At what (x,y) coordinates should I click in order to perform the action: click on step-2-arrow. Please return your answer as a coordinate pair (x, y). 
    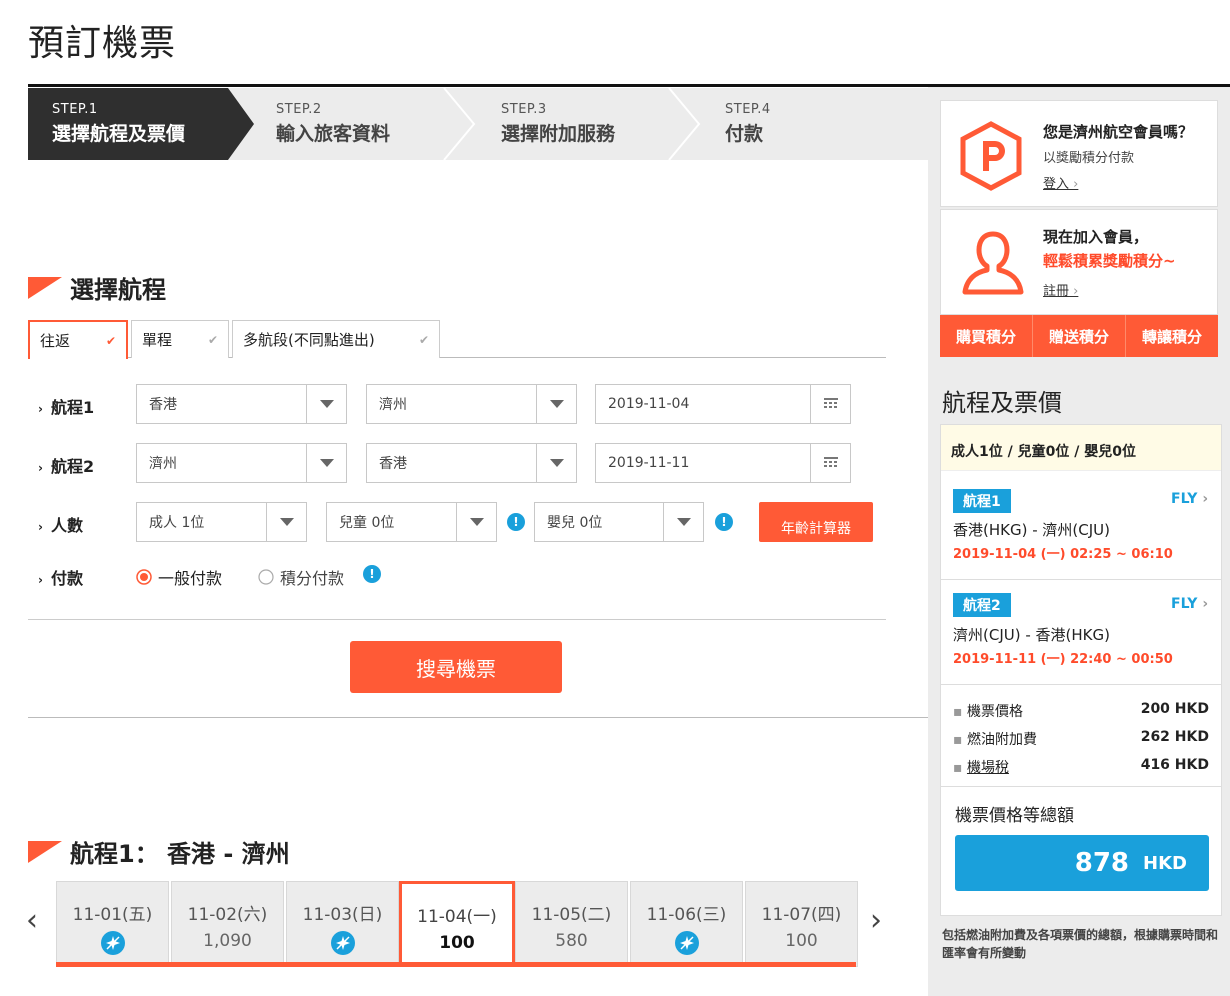
    Looking at the image, I should click on (459, 124).